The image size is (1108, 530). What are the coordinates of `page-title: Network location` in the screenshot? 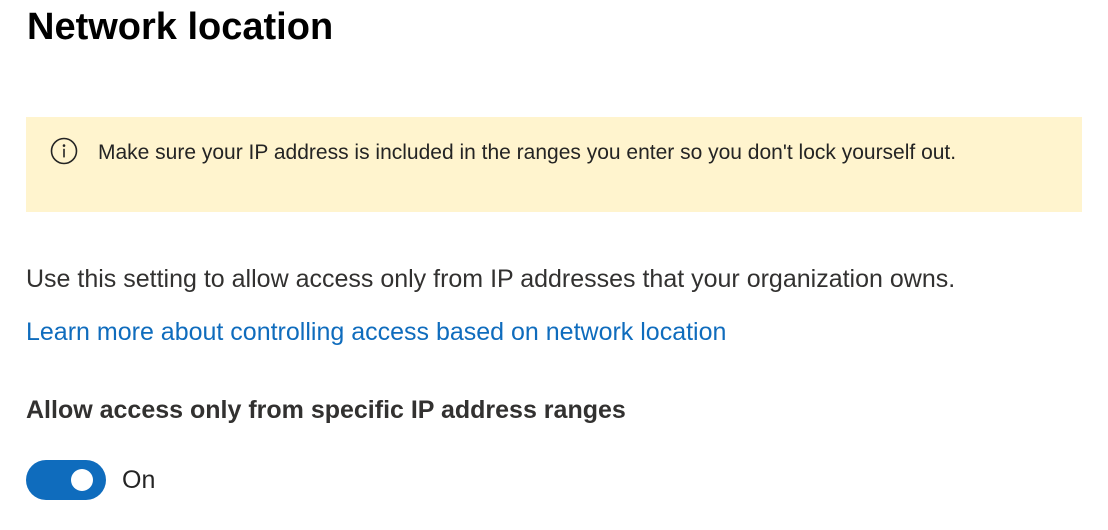 It's located at (180, 27).